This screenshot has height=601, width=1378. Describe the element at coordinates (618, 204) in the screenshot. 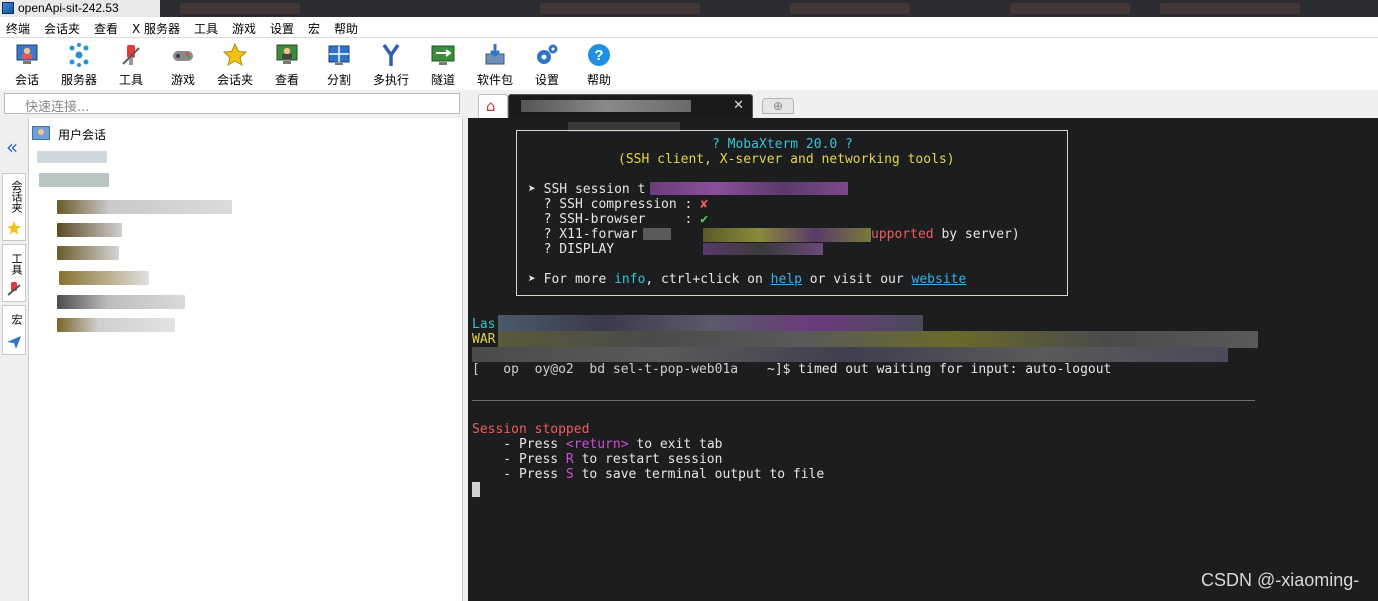

I see `ssh-compression-line: ? SSH compression : ✘` at that location.